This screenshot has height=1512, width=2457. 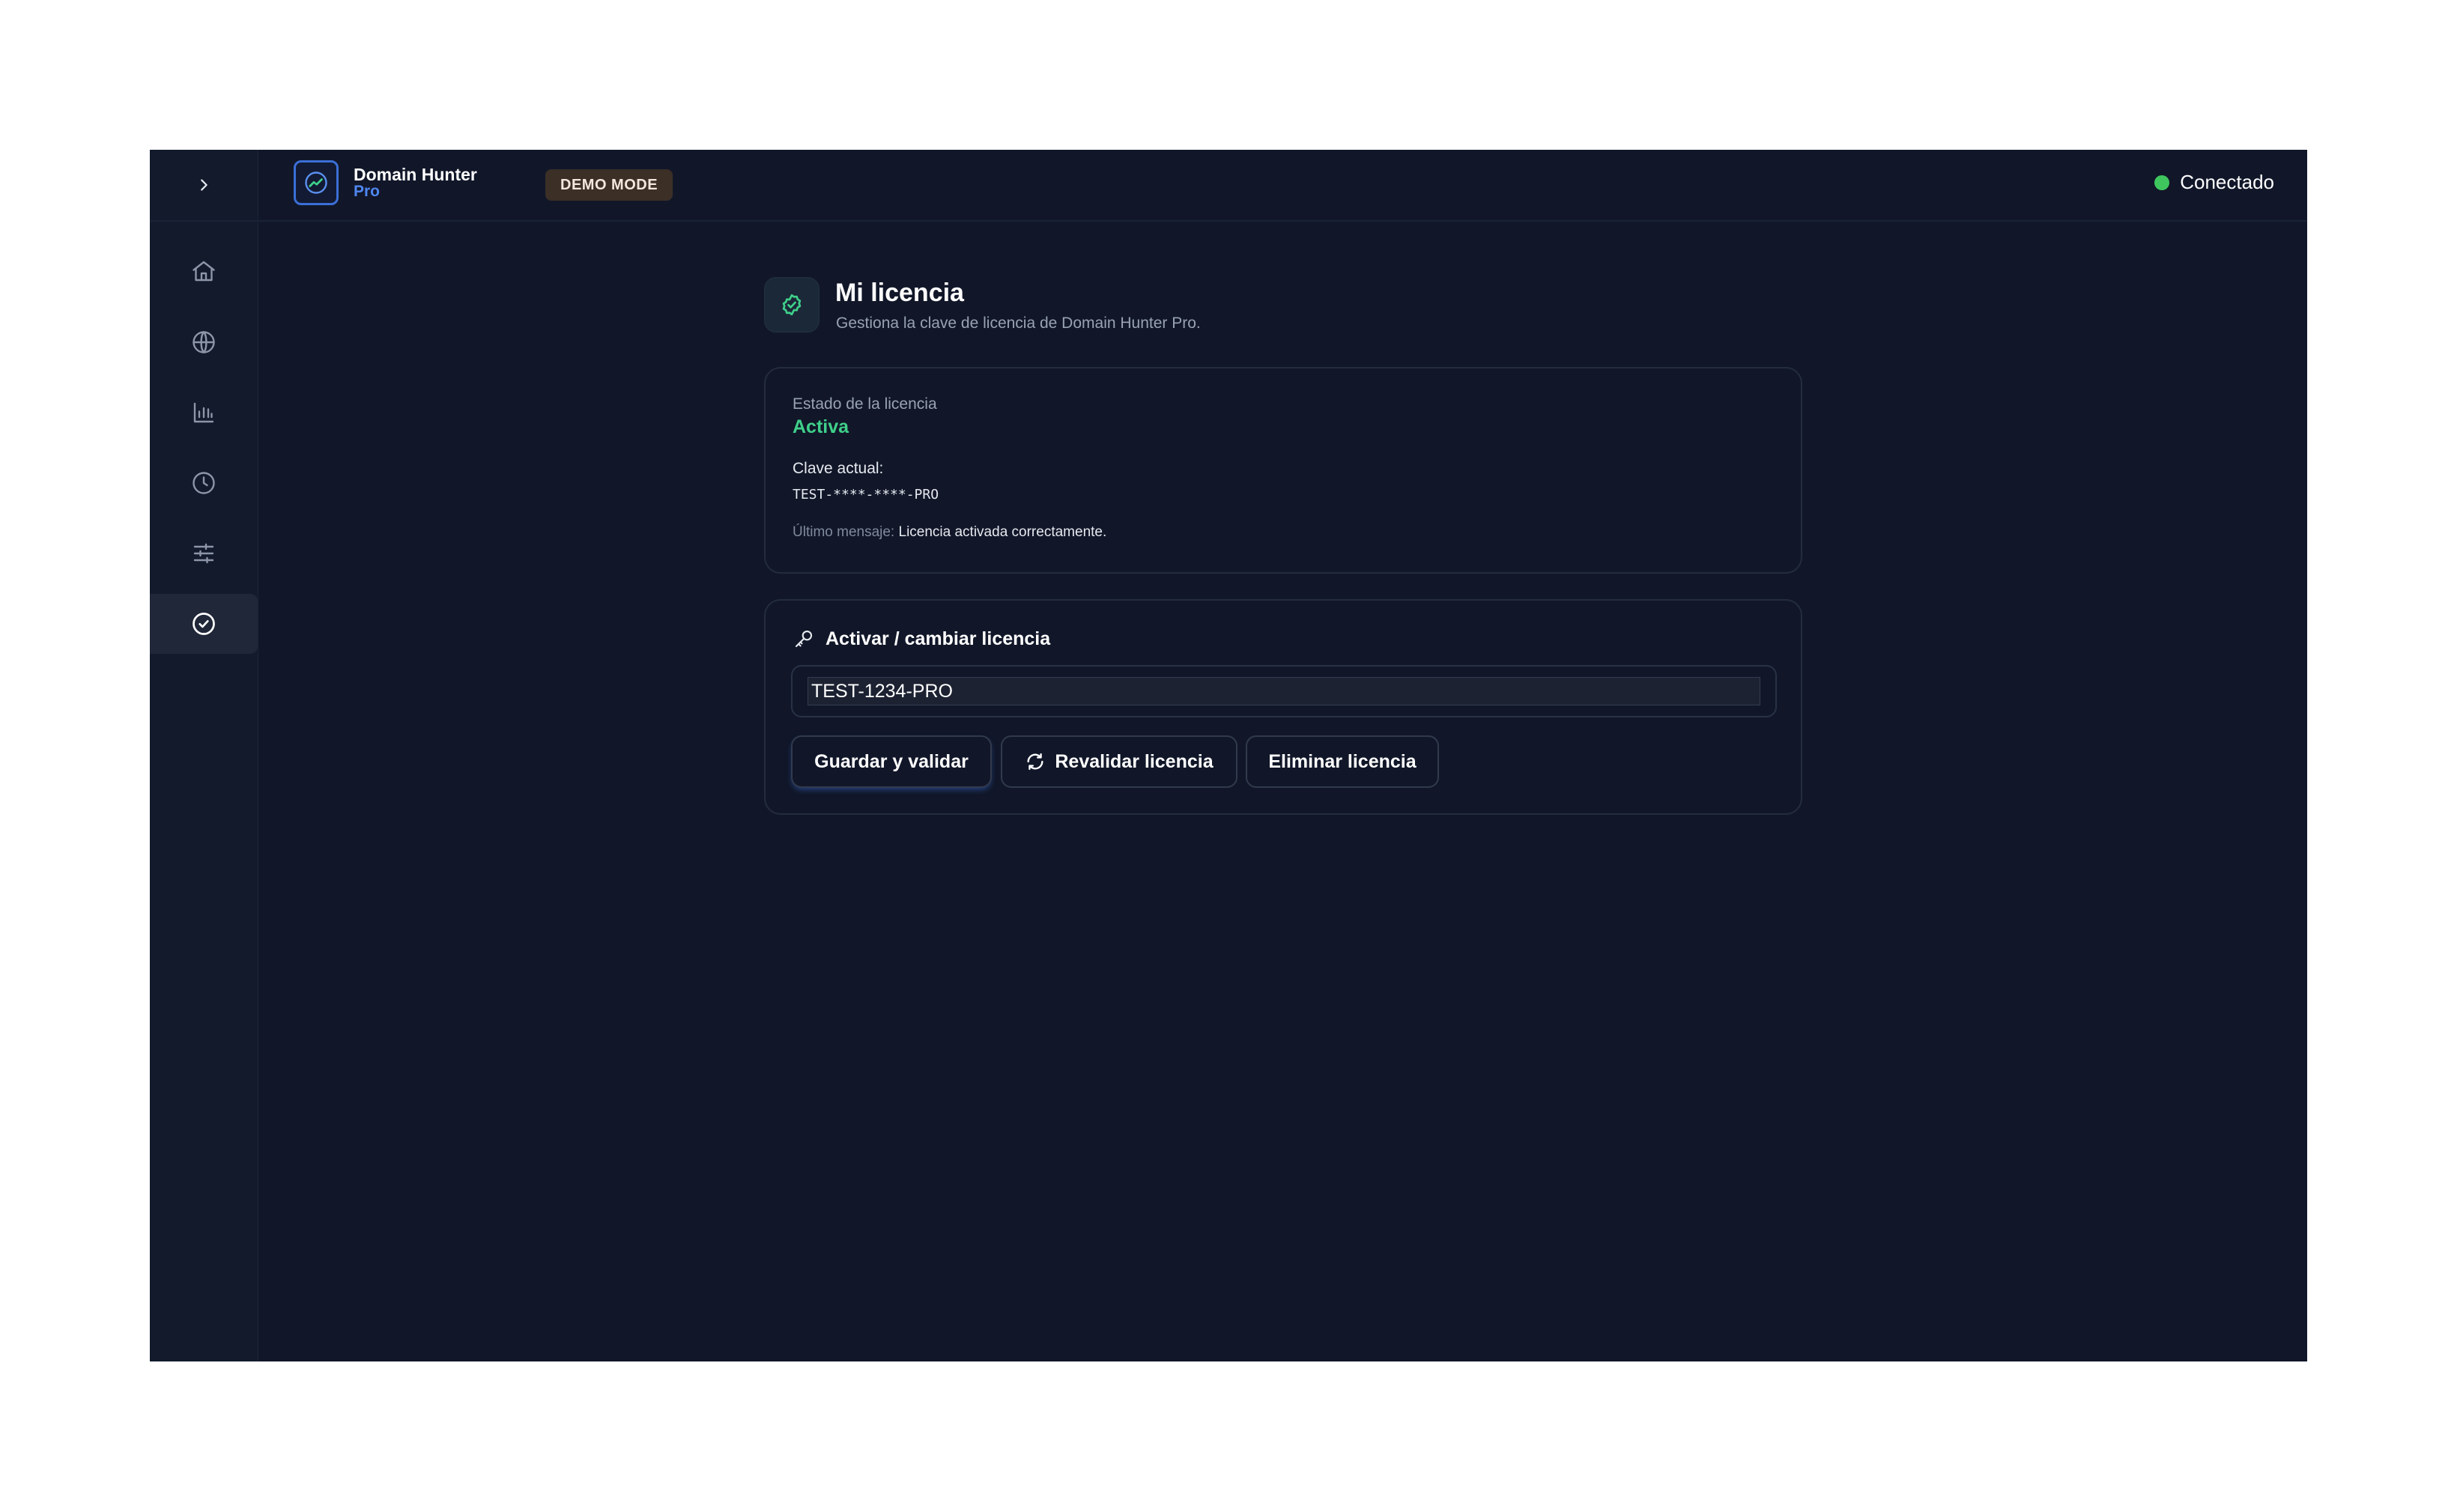 I want to click on page-title: Mi licencia, so click(x=899, y=293).